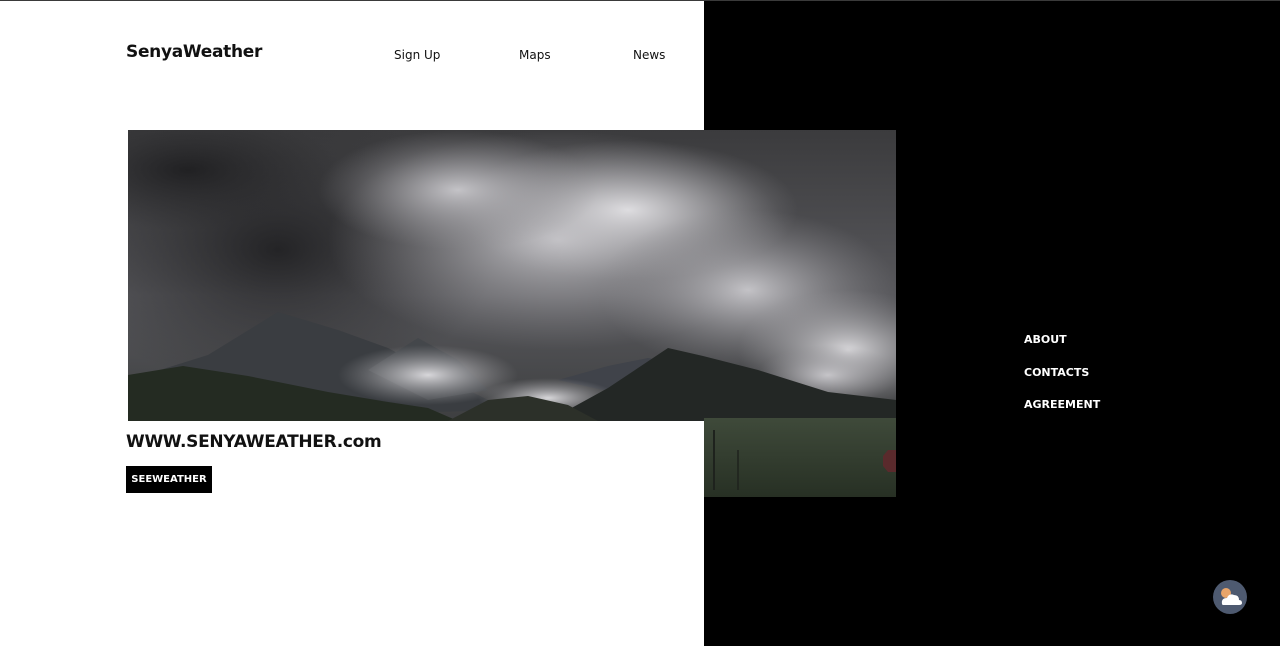  I want to click on nav-maps: Maps, so click(535, 55).